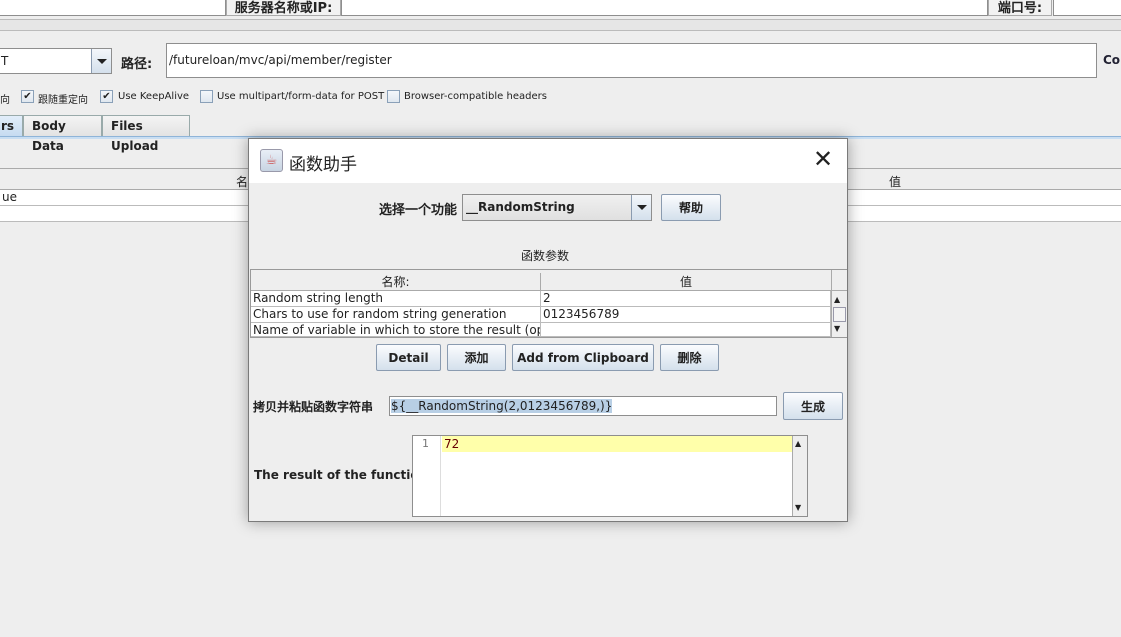  Describe the element at coordinates (548, 161) in the screenshot. I see `dialog-title-bar: ☕ 函数助手 ✕` at that location.